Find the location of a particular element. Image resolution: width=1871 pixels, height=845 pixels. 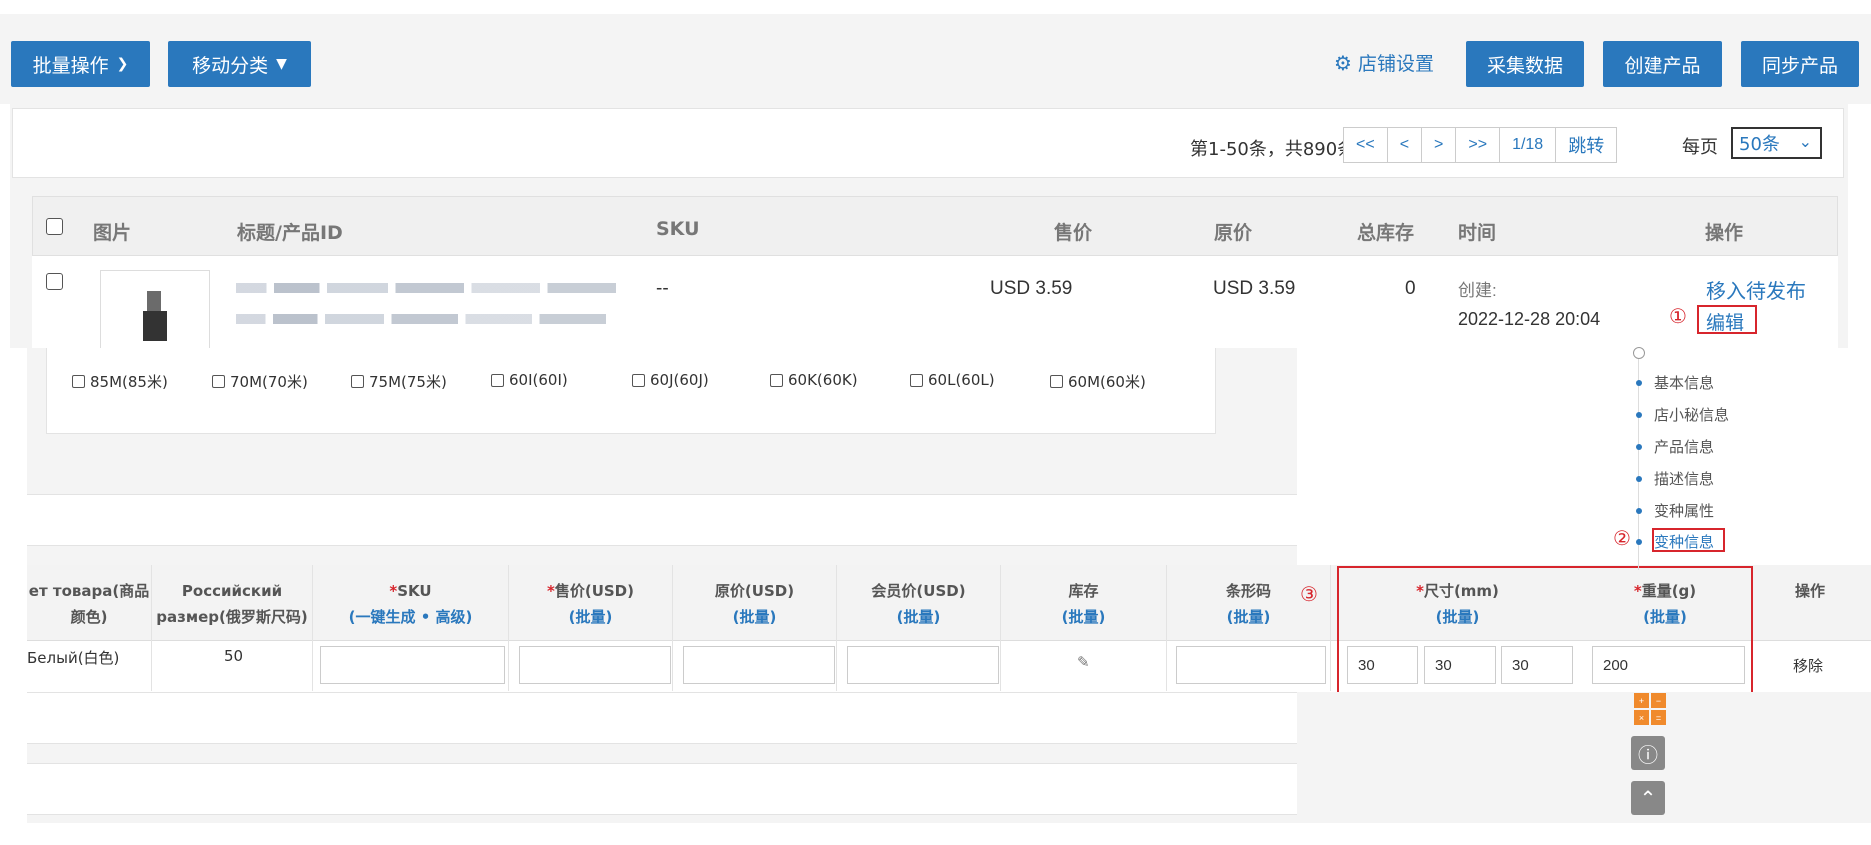

vheader-color-line2: 颜色) is located at coordinates (89, 617).